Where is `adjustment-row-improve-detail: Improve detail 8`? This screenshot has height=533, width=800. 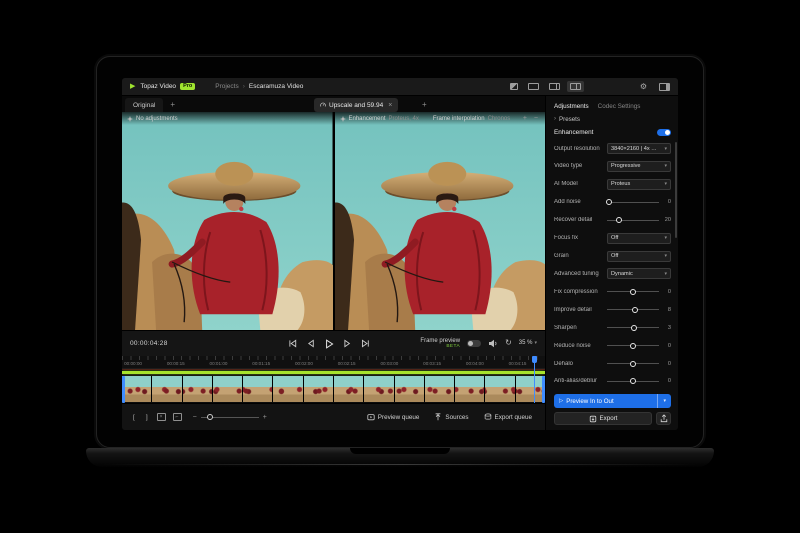 adjustment-row-improve-detail: Improve detail 8 is located at coordinates (612, 309).